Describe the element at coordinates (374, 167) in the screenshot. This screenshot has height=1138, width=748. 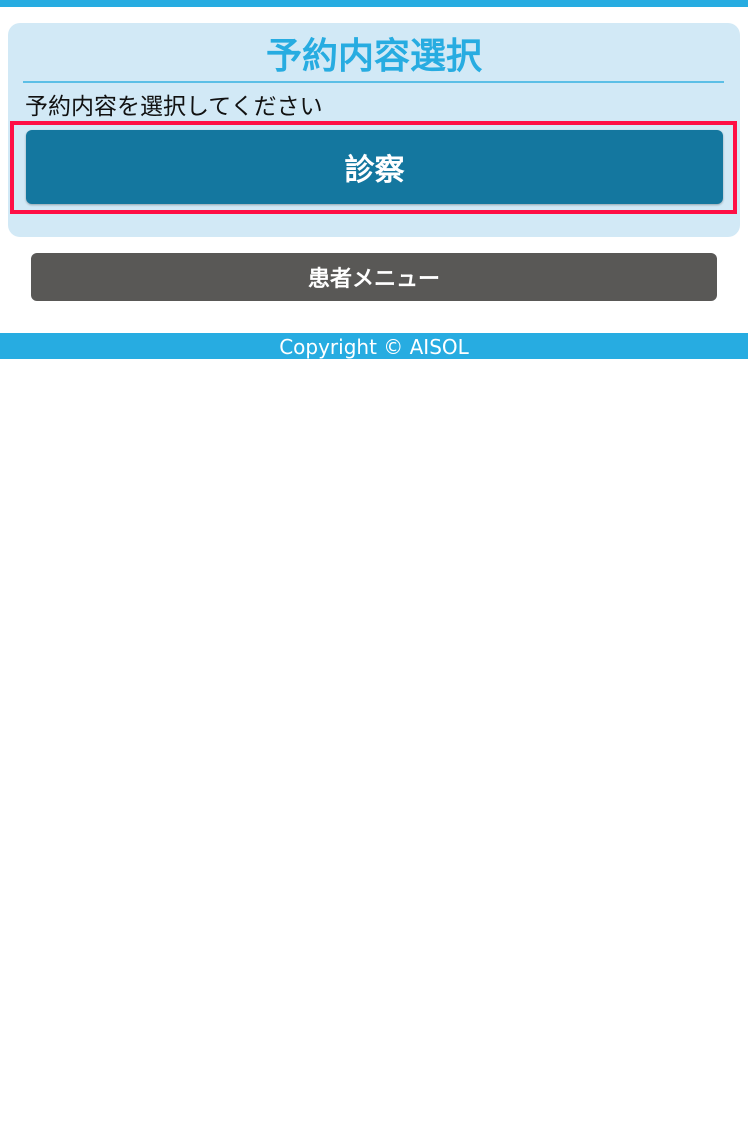
I see `consultation-button: 診察` at that location.